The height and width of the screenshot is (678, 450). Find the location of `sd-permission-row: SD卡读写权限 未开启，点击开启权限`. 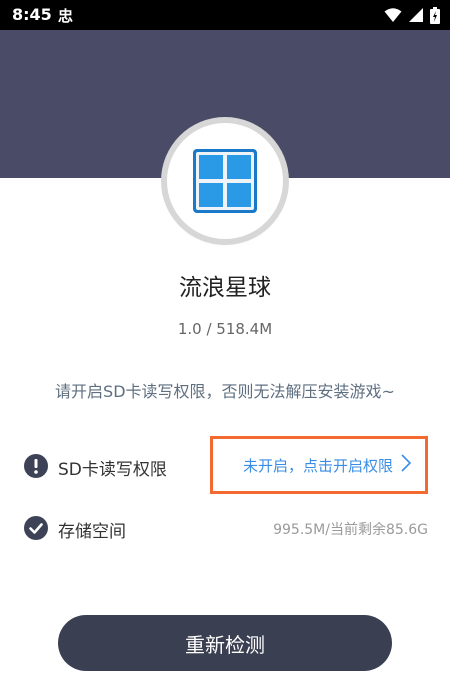

sd-permission-row: SD卡读写权限 未开启，点击开启权限 is located at coordinates (226, 465).